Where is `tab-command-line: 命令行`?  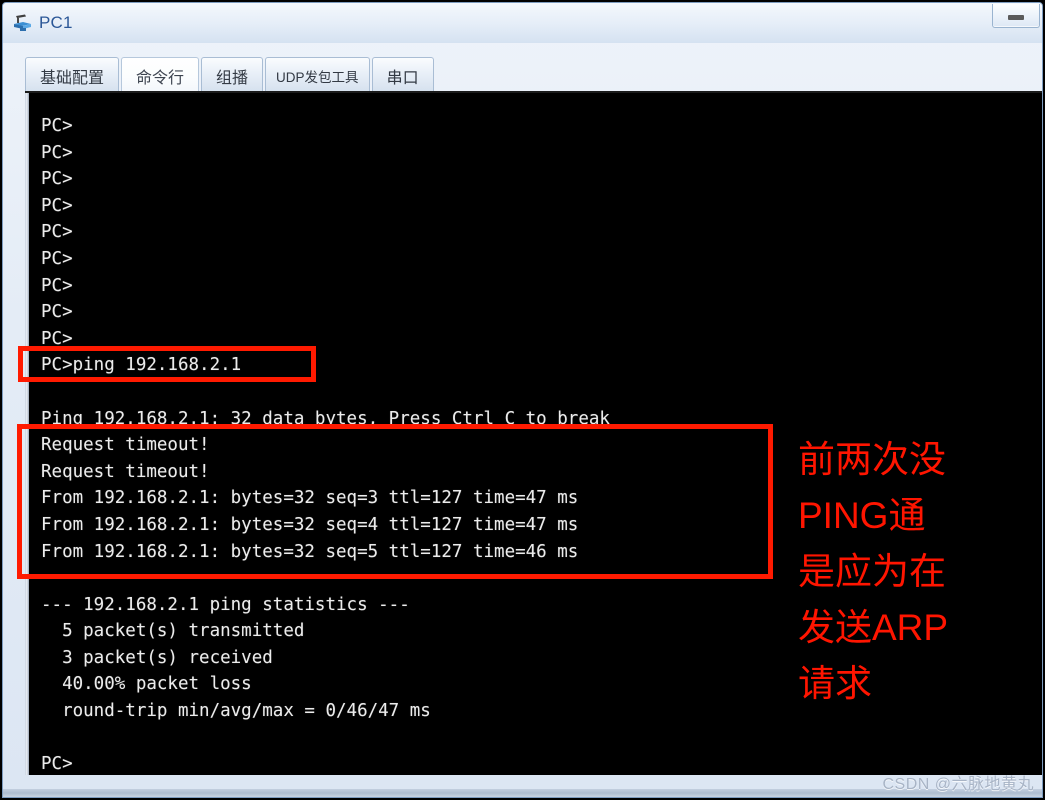 tab-command-line: 命令行 is located at coordinates (160, 75).